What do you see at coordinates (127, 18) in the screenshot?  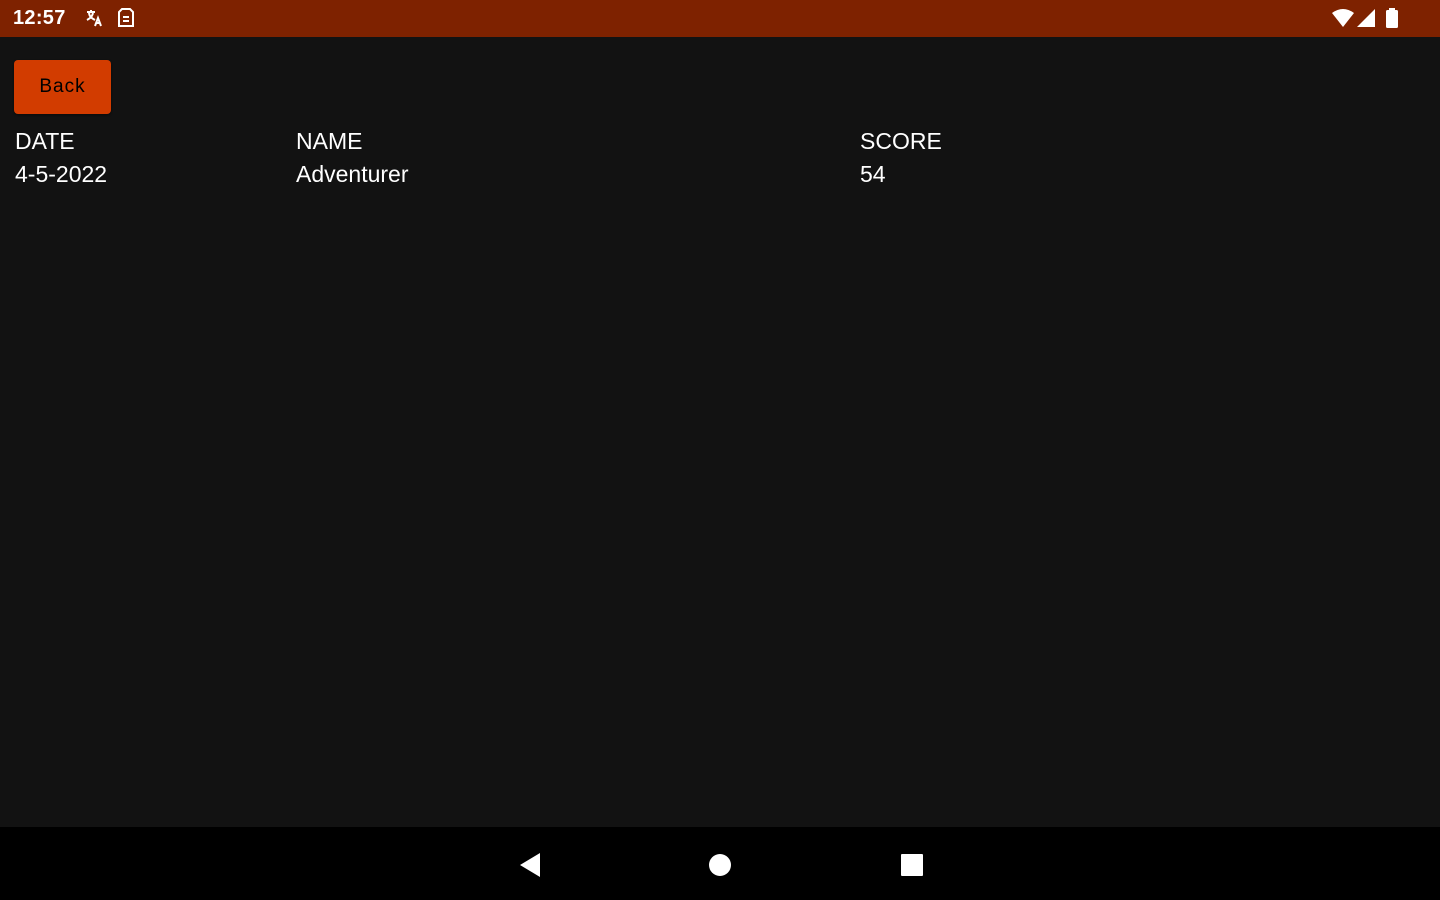 I see `sim-card-icon` at bounding box center [127, 18].